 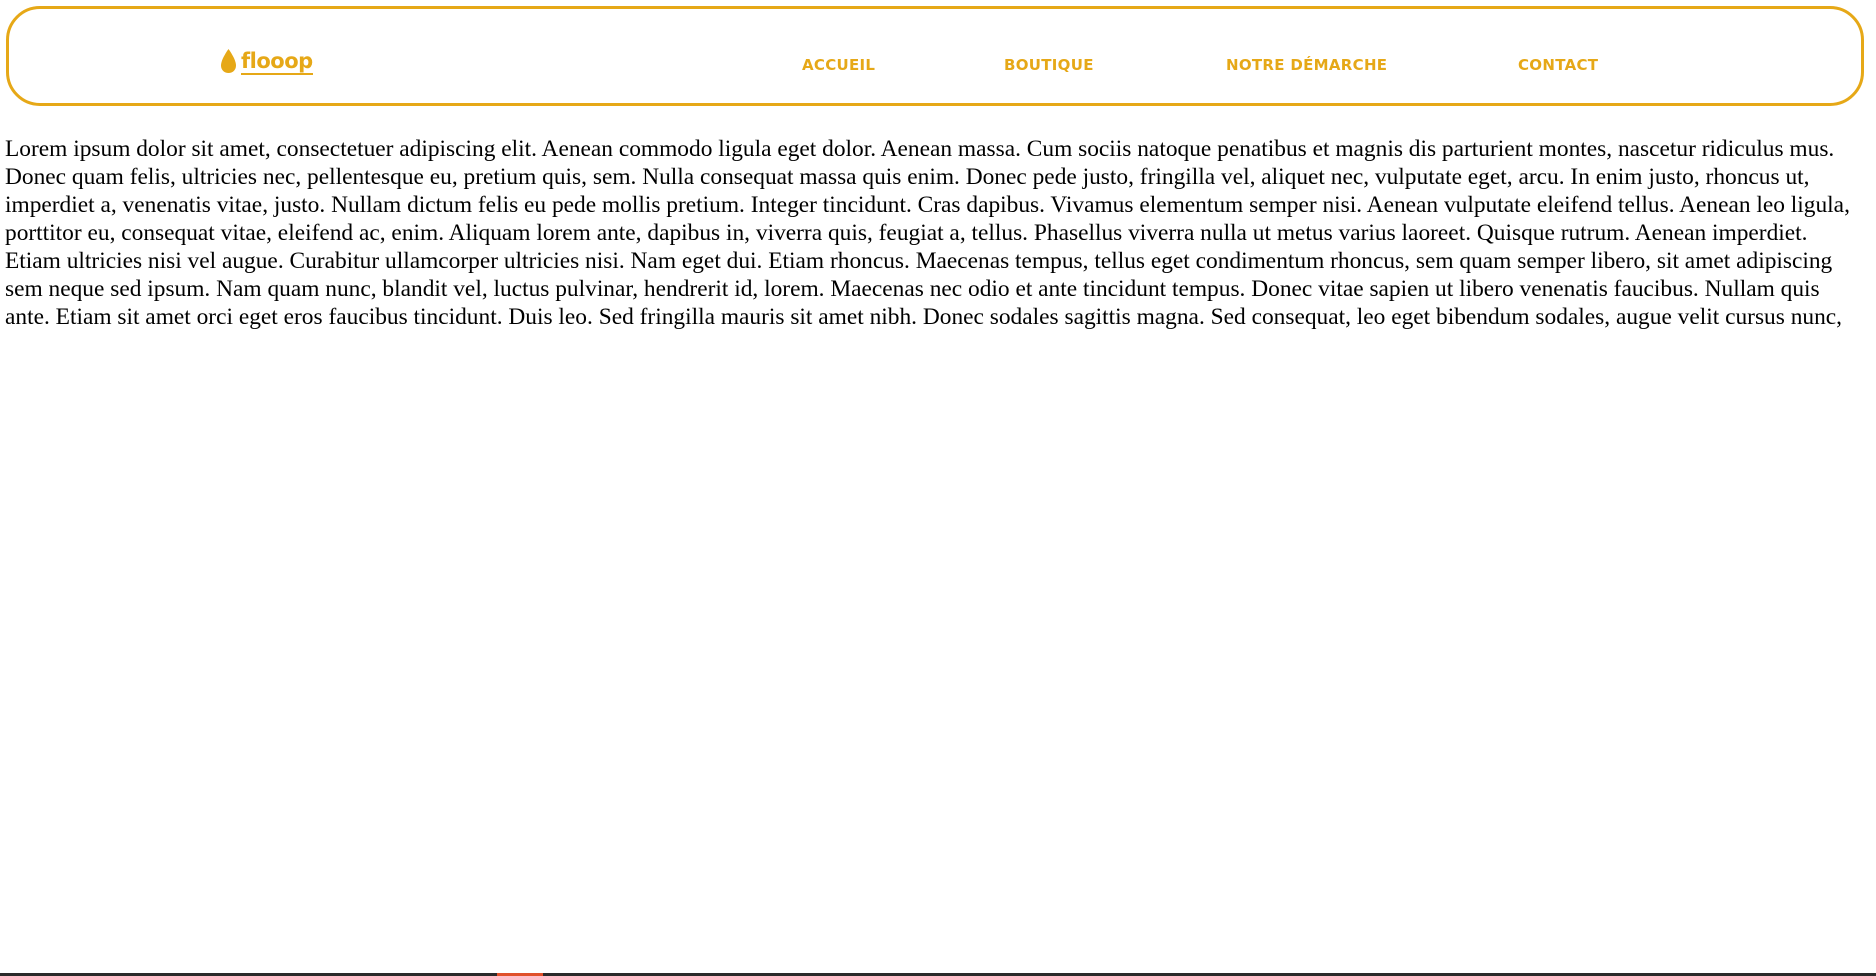 I want to click on logo-link: flooop, so click(x=266, y=61).